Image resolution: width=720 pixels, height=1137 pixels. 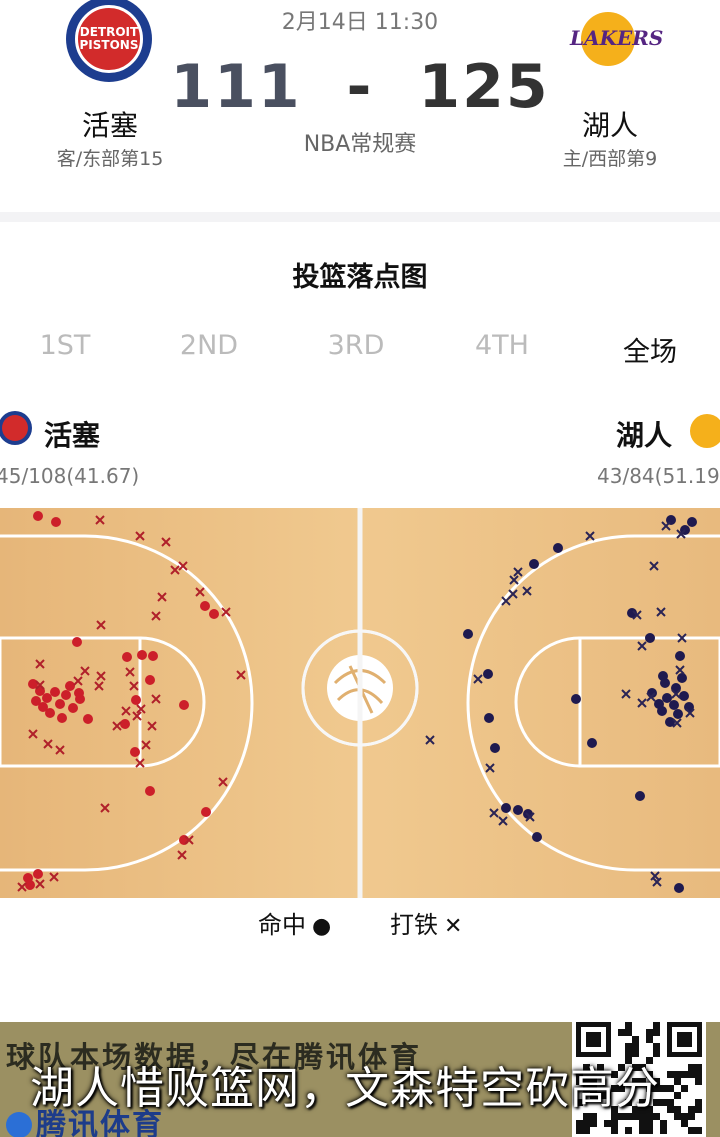 I want to click on tab-1st: 1ST, so click(x=67, y=345).